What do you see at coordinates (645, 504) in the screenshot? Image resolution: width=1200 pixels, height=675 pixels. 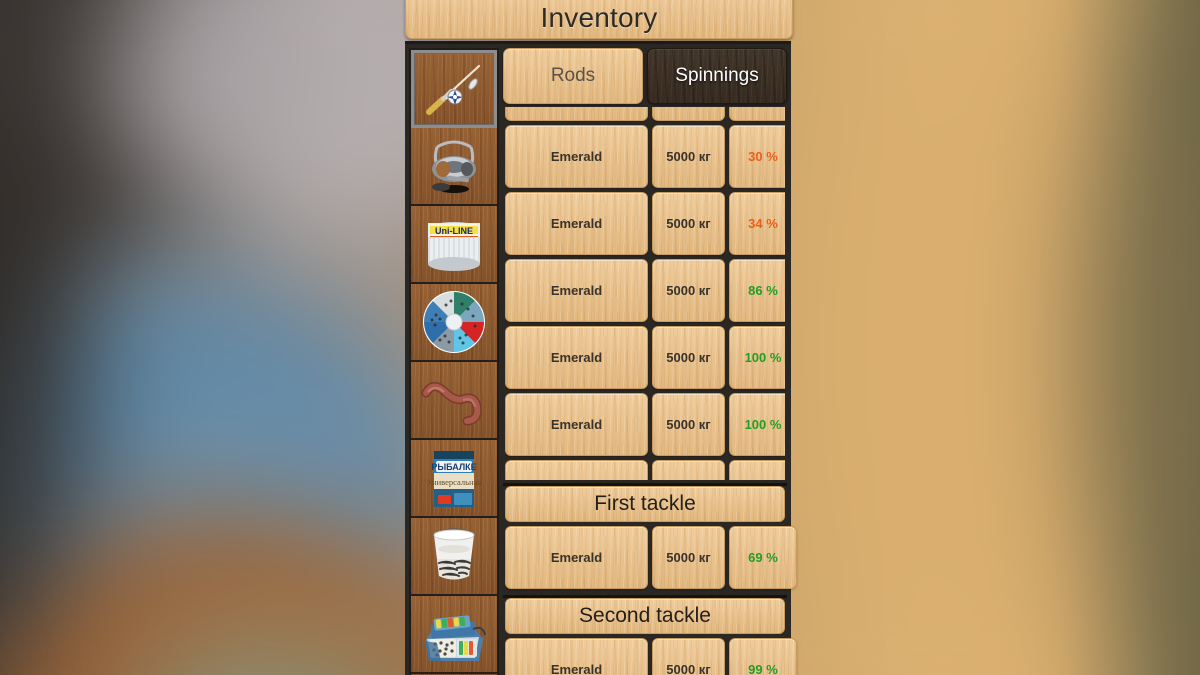 I see `section-header: First tackle` at bounding box center [645, 504].